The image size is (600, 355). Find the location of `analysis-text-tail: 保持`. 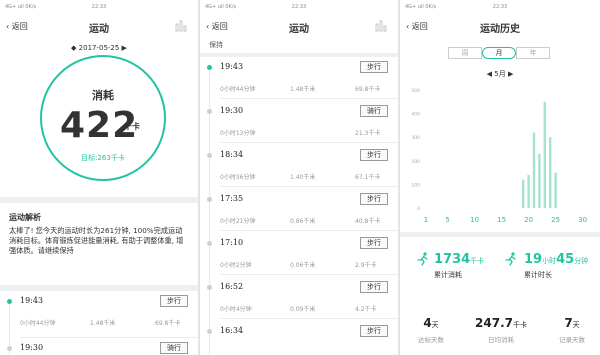

analysis-text-tail: 保持 is located at coordinates (216, 45).